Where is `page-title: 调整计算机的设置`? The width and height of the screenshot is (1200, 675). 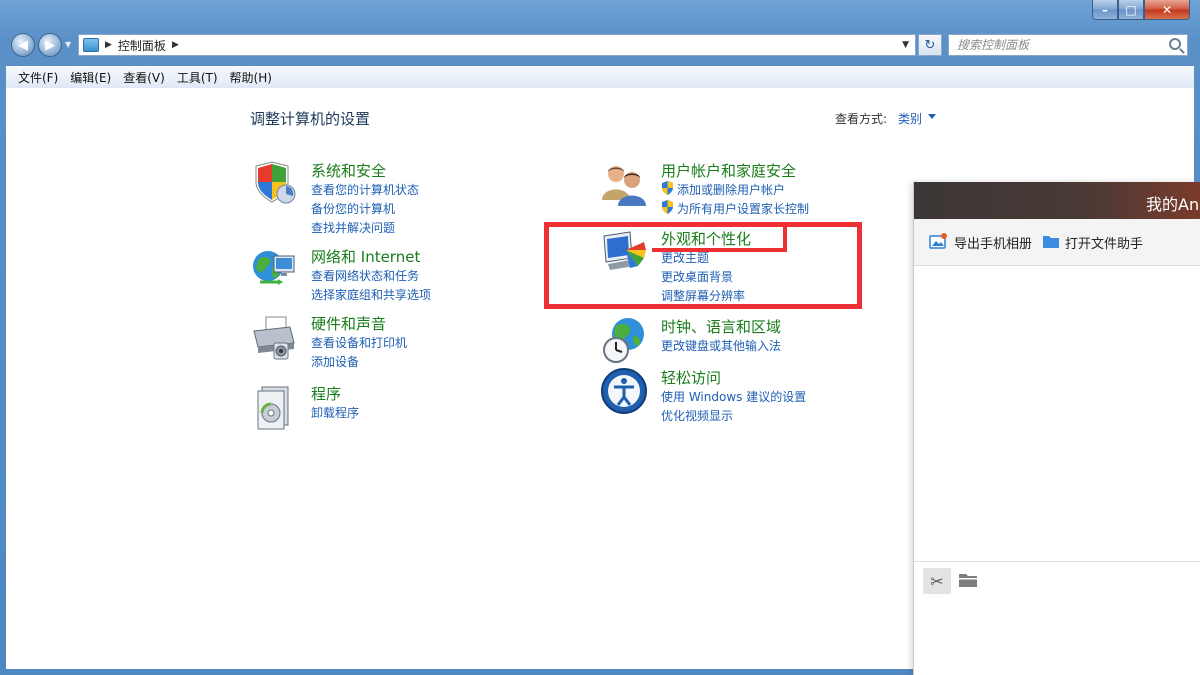
page-title: 调整计算机的设置 is located at coordinates (310, 119).